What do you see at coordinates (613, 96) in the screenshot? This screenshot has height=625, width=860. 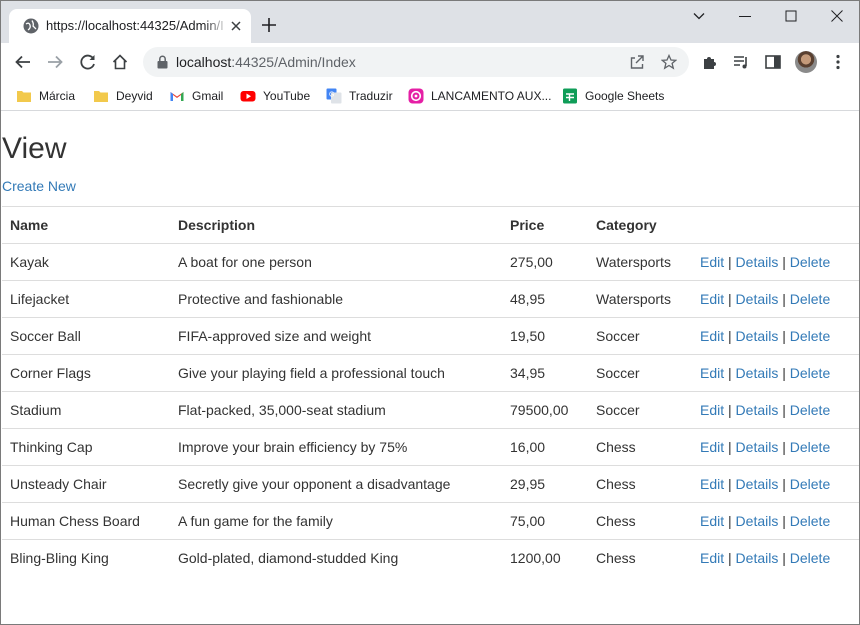 I see `bookmark-google-sheets: Google Sheets` at bounding box center [613, 96].